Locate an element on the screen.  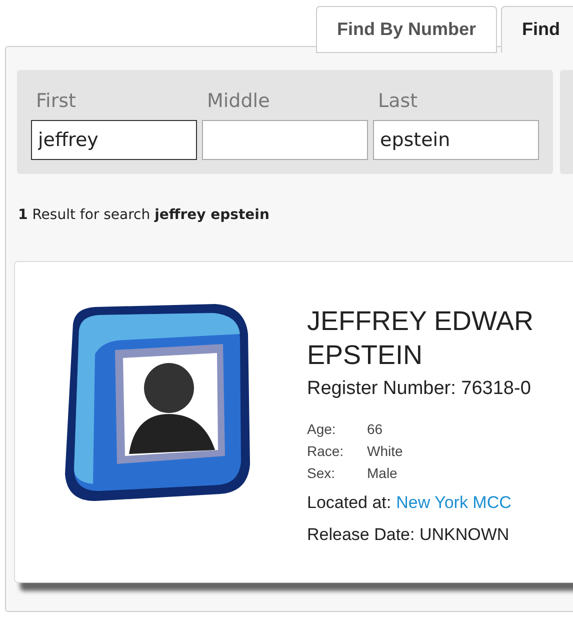
release-date: Release Date: UNKNOWN is located at coordinates (408, 535).